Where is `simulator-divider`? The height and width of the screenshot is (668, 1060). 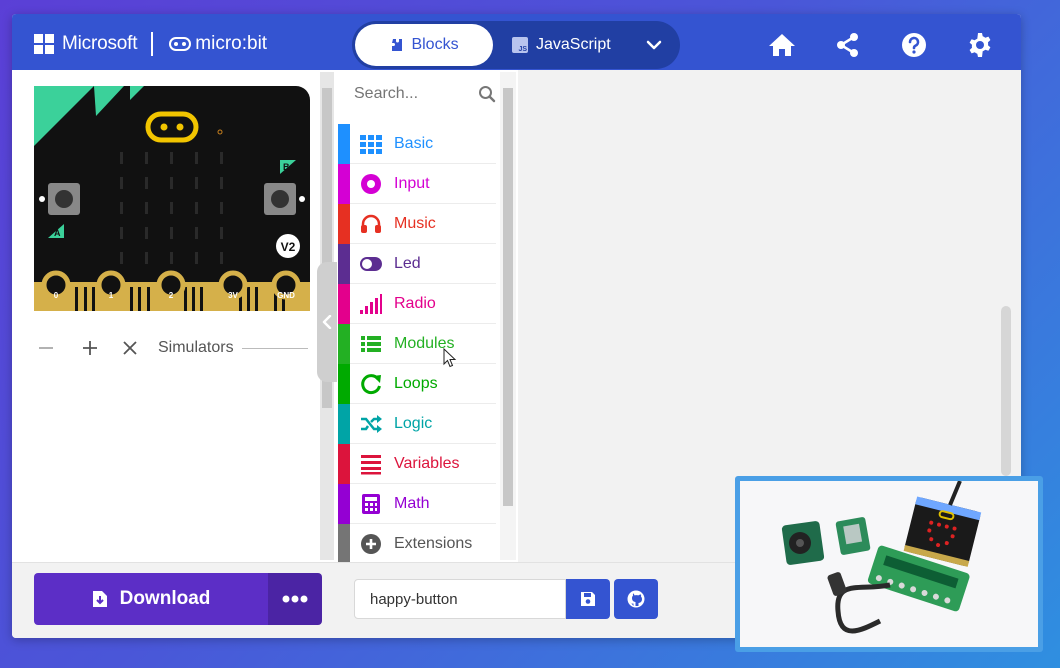
simulator-divider is located at coordinates (274, 348).